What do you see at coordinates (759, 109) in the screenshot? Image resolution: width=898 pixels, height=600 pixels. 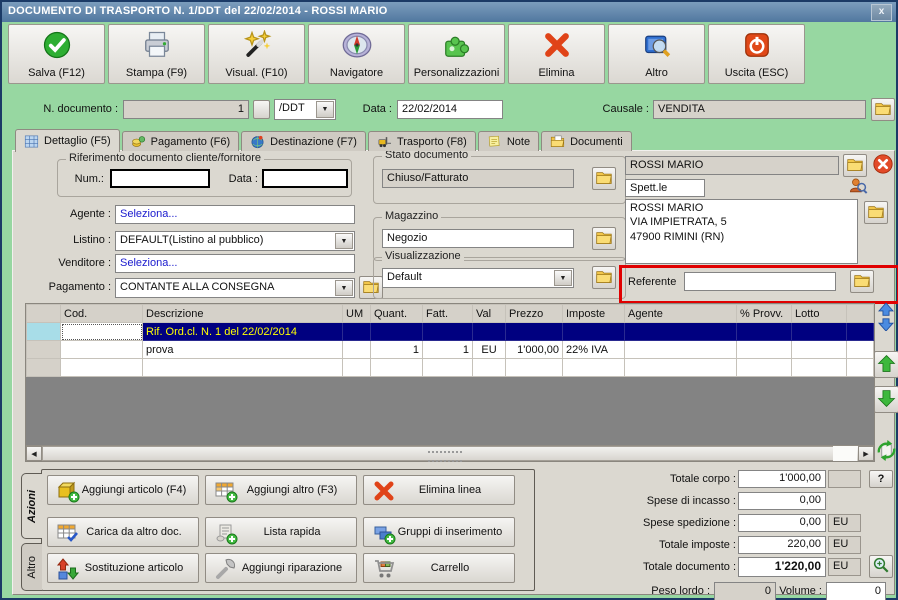 I see `causale-input: VENDITA` at bounding box center [759, 109].